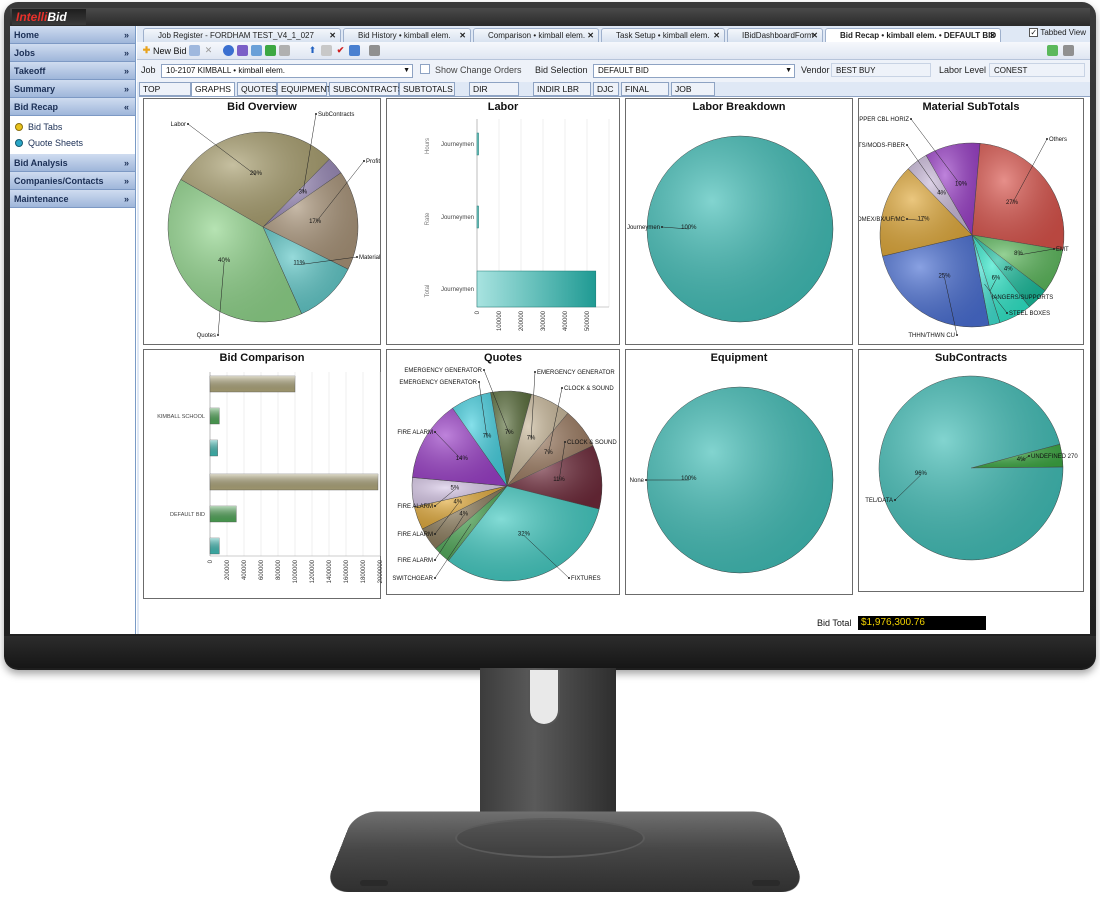 This screenshot has width=1100, height=912. I want to click on doc-tab-label: Task Setup • kimball elem., so click(663, 35).